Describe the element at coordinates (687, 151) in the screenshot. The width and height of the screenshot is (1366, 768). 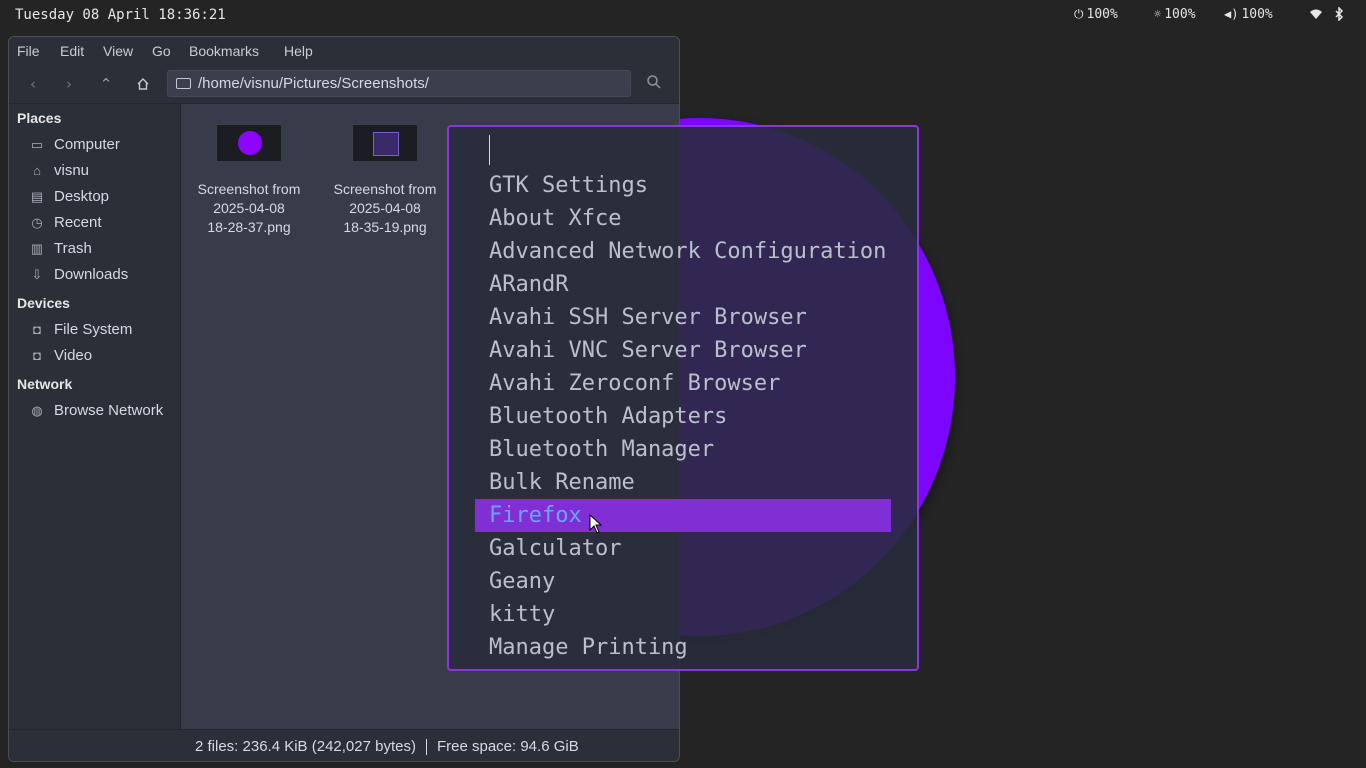
I see `launcher-search-input` at that location.